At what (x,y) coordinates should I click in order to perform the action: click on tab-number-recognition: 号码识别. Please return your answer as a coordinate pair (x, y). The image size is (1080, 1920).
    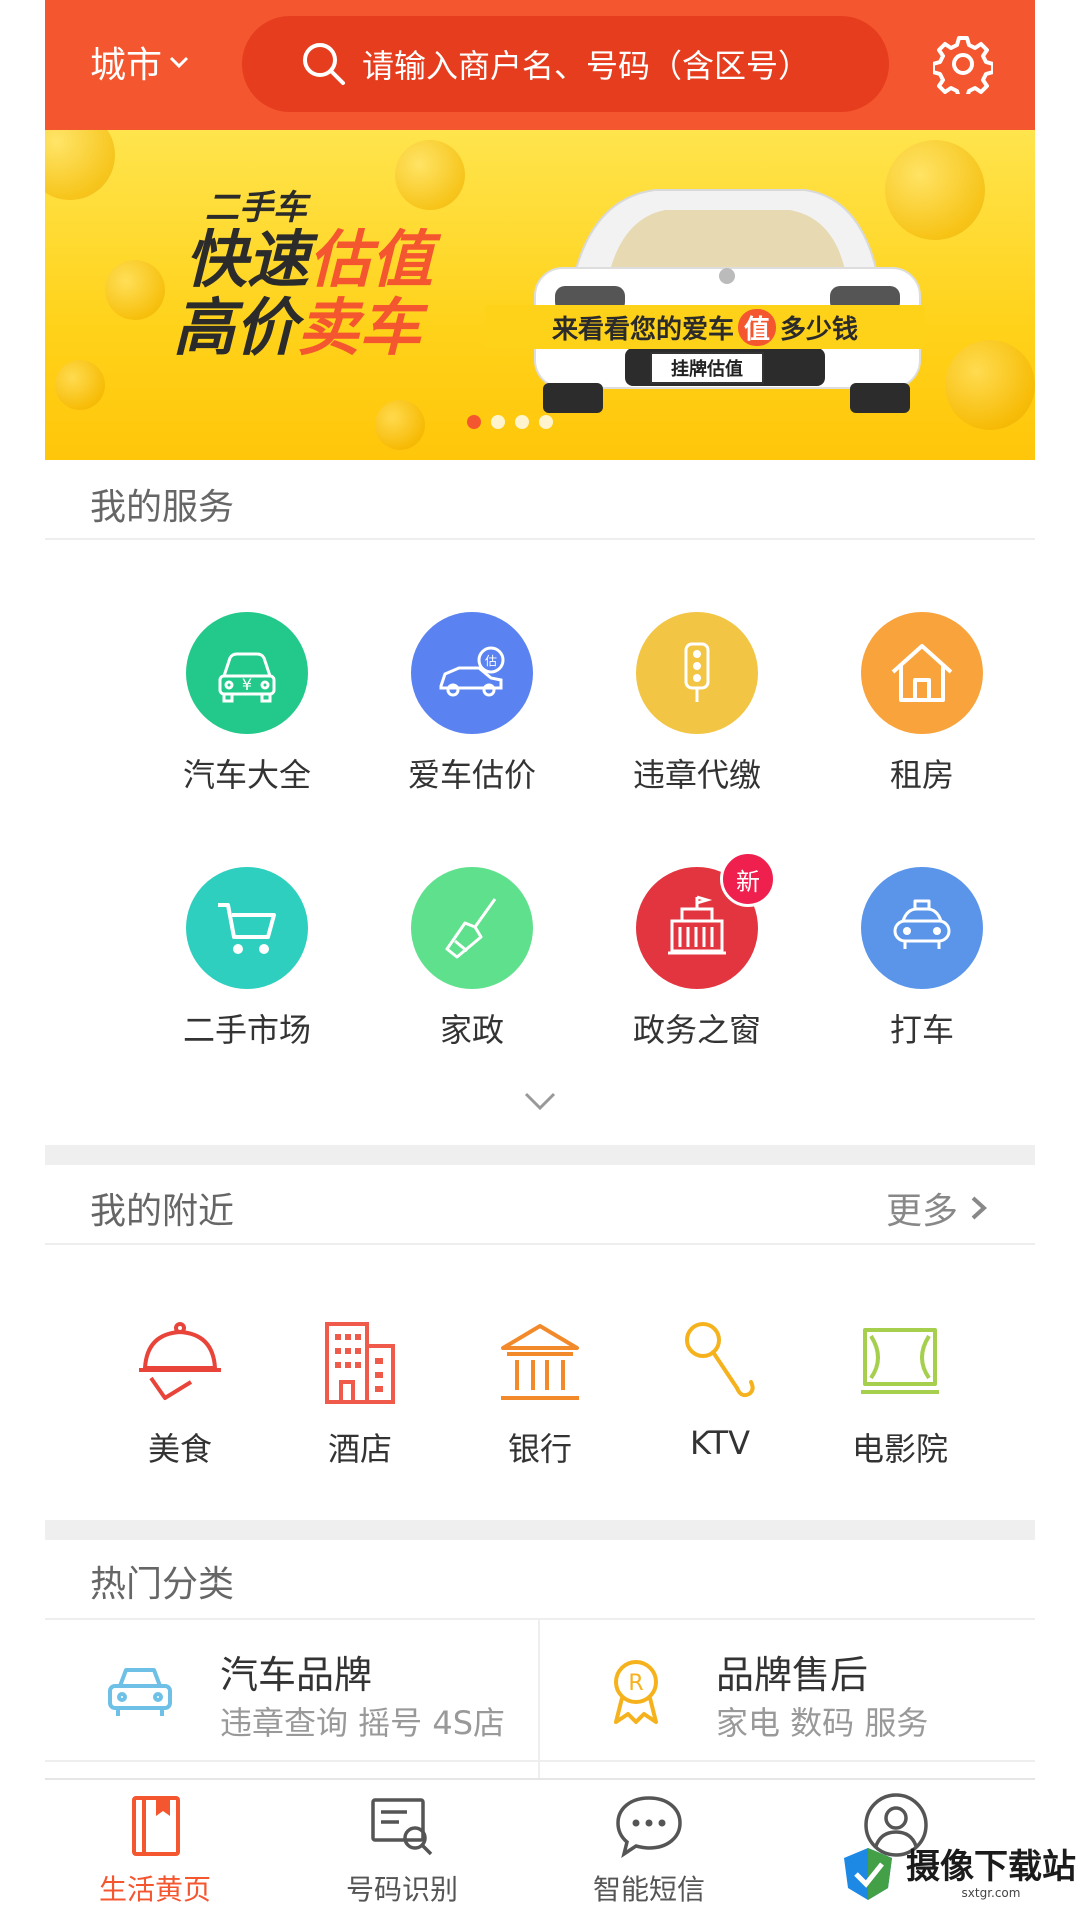
    Looking at the image, I should click on (402, 1849).